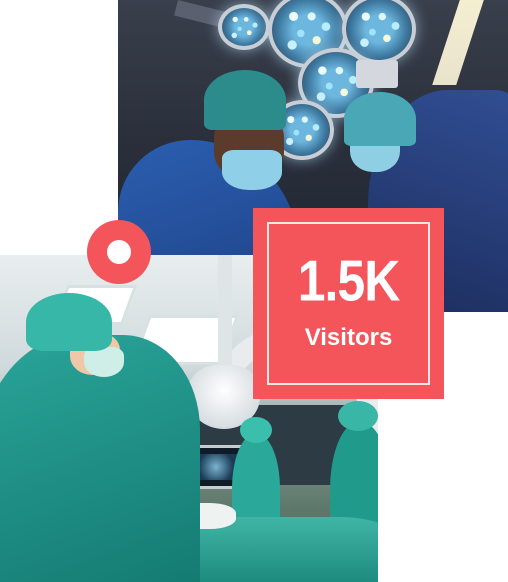 The width and height of the screenshot is (508, 582). I want to click on visitors-stat-card: 1.5K Visitors, so click(348, 303).